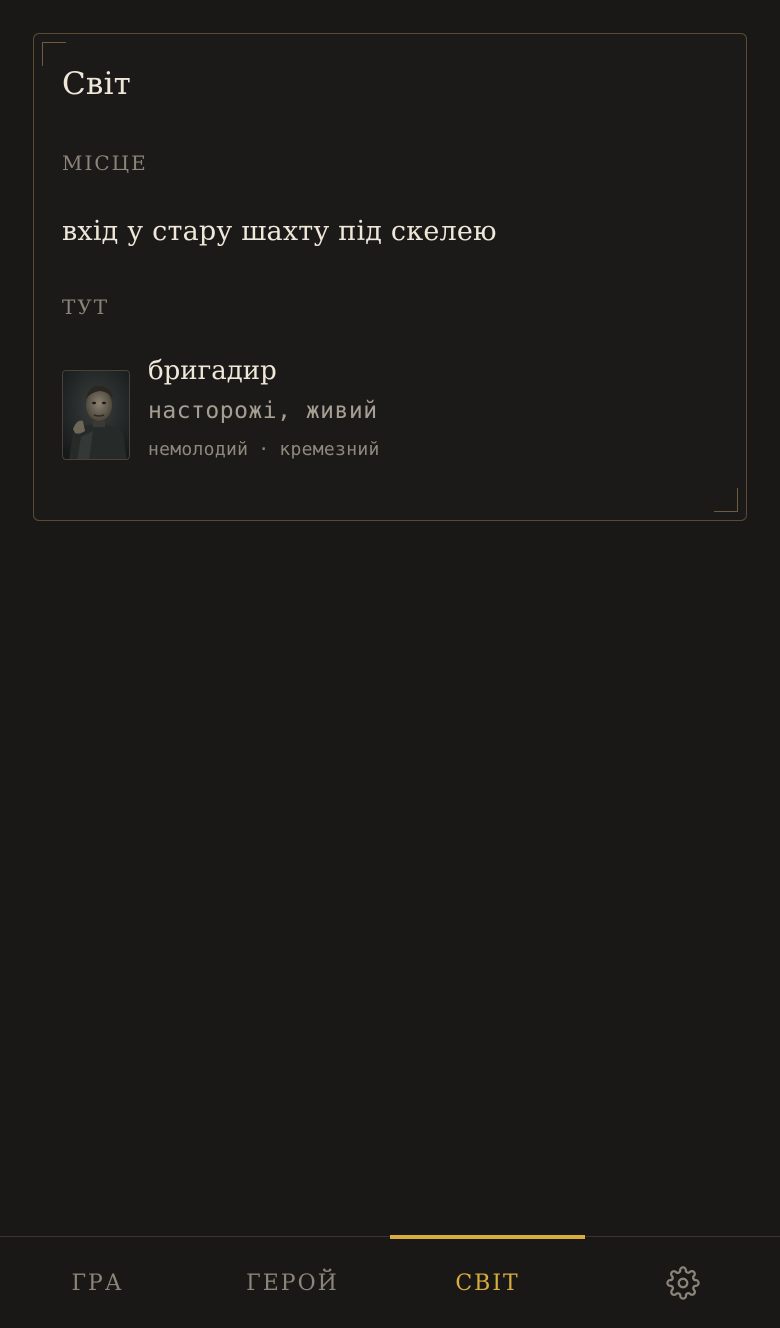 This screenshot has height=1328, width=780. I want to click on tab-world: СВІТ, so click(487, 1281).